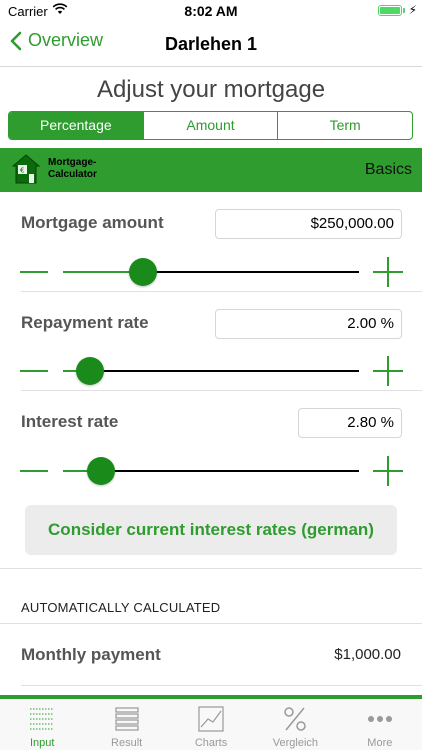 The width and height of the screenshot is (422, 750). What do you see at coordinates (127, 743) in the screenshot?
I see `tab-label: Result` at bounding box center [127, 743].